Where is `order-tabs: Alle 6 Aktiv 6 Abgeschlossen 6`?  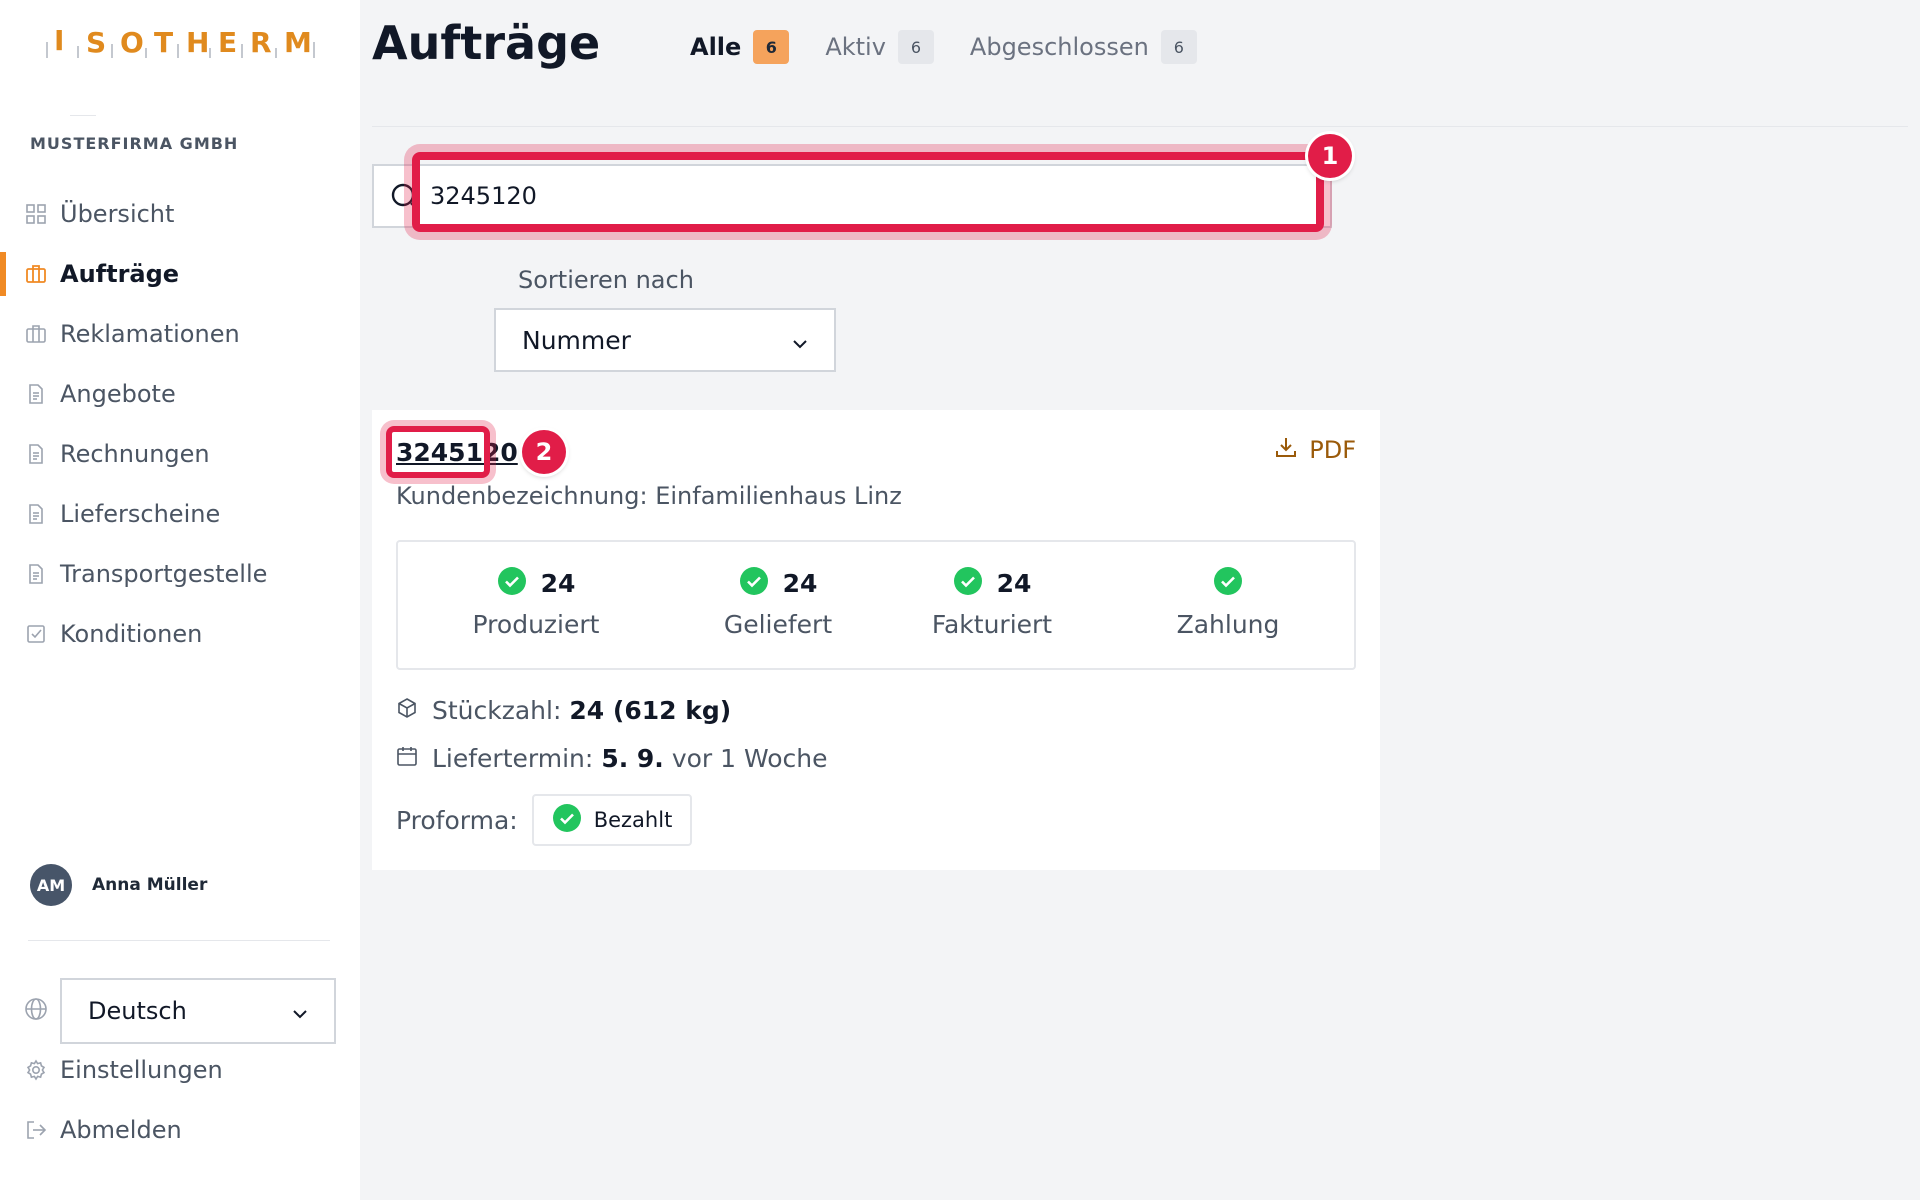
order-tabs: Alle 6 Aktiv 6 Abgeschlossen 6 is located at coordinates (961, 47).